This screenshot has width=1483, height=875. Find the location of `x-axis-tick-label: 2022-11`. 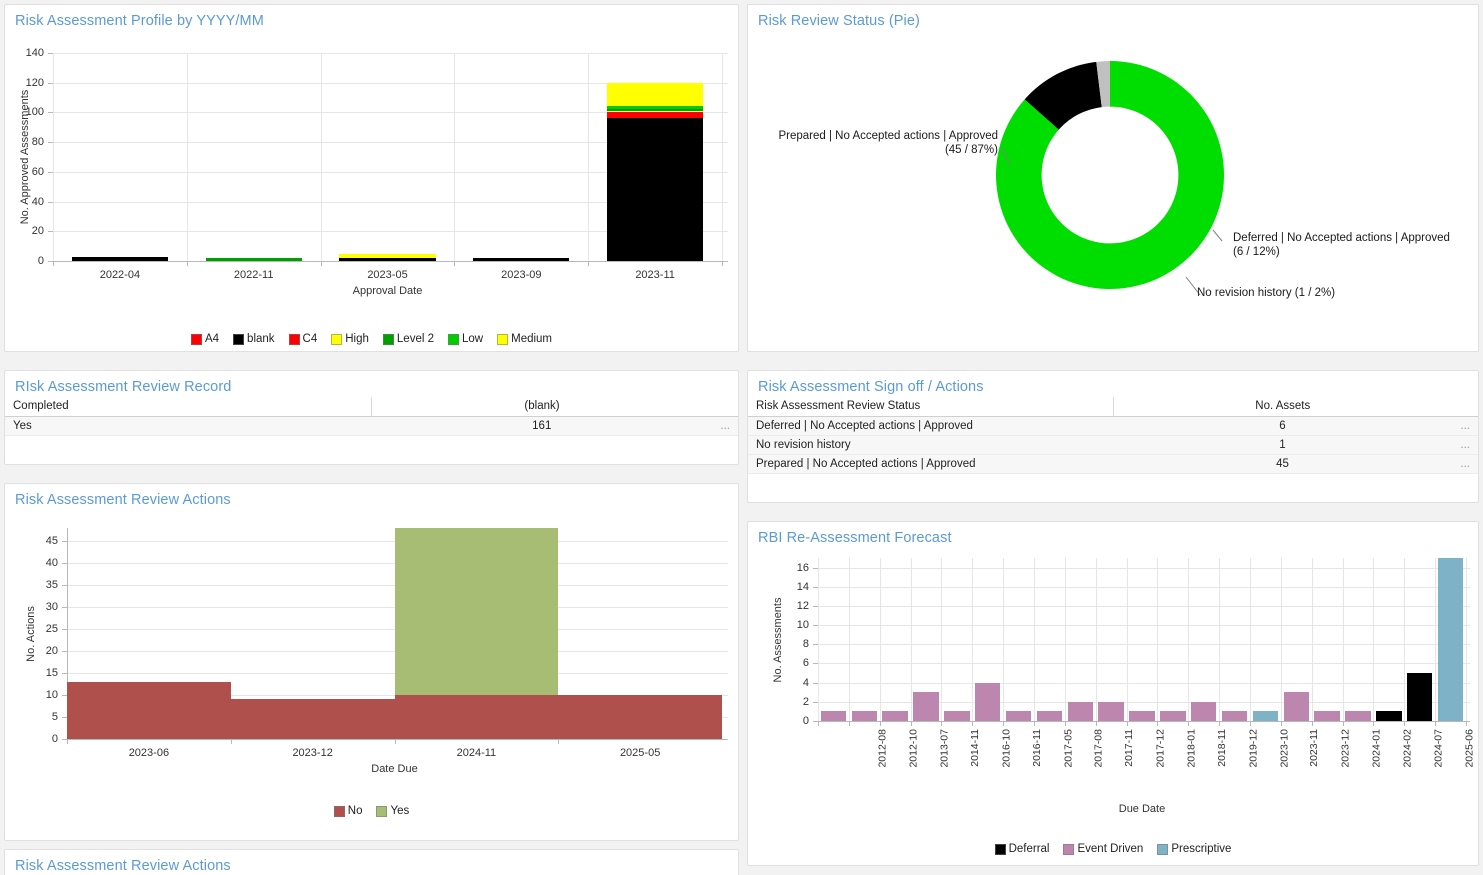

x-axis-tick-label: 2022-11 is located at coordinates (253, 275).